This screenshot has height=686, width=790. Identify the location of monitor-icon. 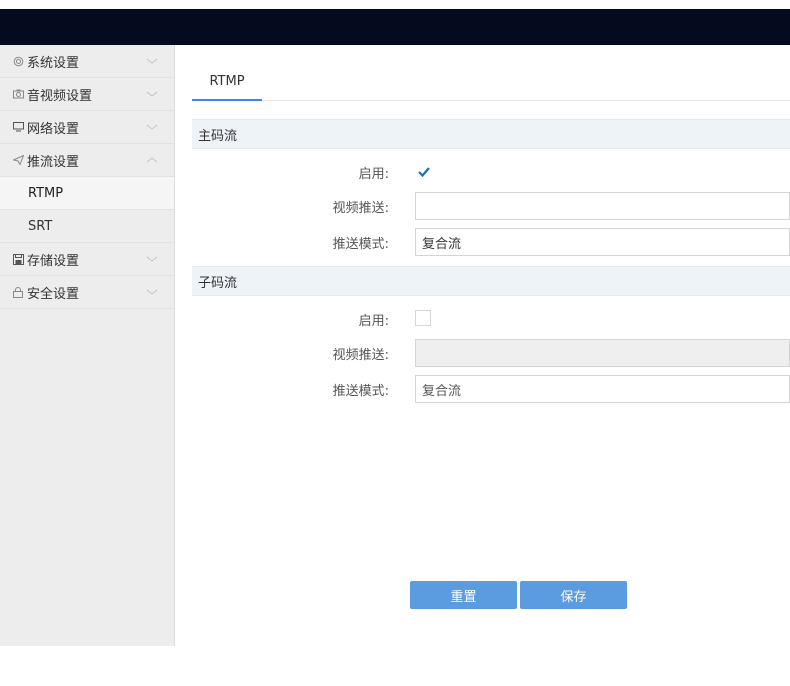
(18, 127).